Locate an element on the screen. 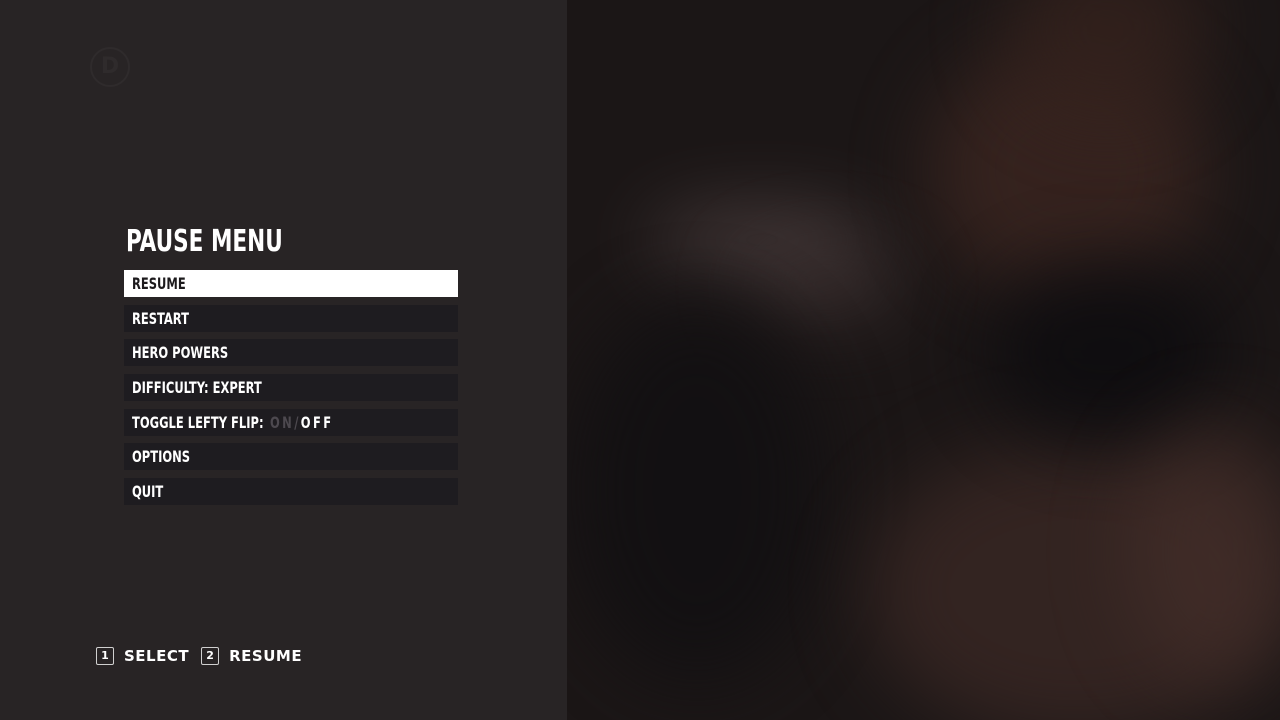 This screenshot has height=720, width=1280. menu-item-resume: RESUME is located at coordinates (291, 283).